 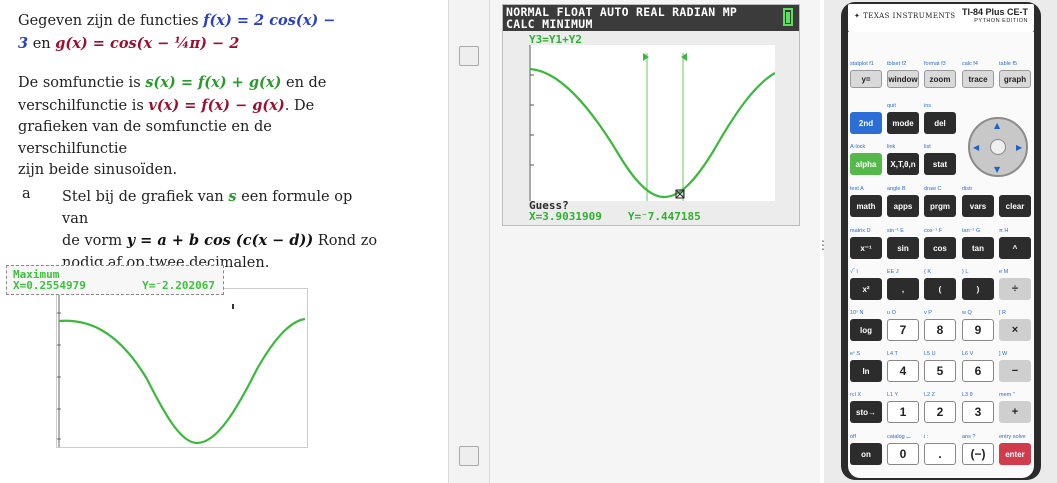 I want to click on key-secondary-label: format f3, so click(x=935, y=64).